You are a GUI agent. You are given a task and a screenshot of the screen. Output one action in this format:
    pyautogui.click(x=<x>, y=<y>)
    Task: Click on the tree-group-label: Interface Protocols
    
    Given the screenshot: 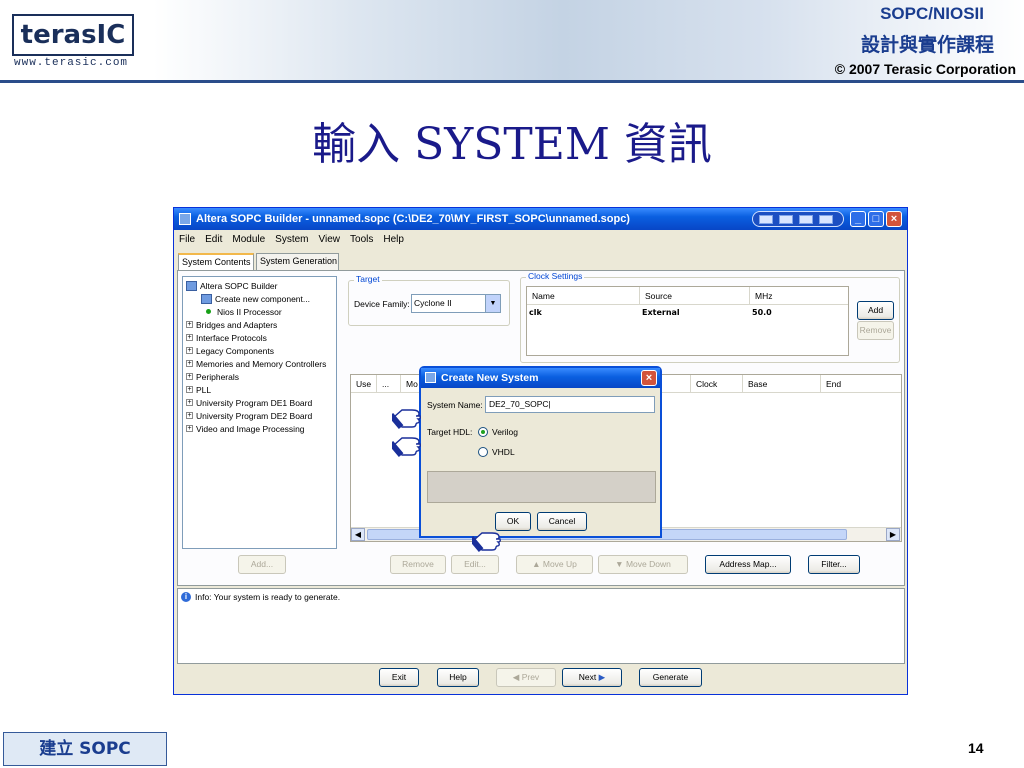 What is the action you would take?
    pyautogui.click(x=231, y=337)
    